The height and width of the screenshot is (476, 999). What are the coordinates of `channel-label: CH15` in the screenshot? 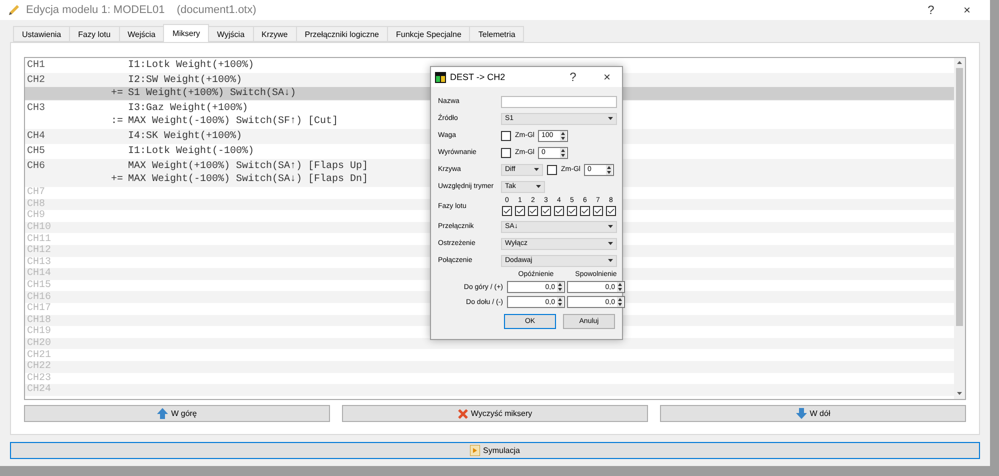 It's located at (39, 286).